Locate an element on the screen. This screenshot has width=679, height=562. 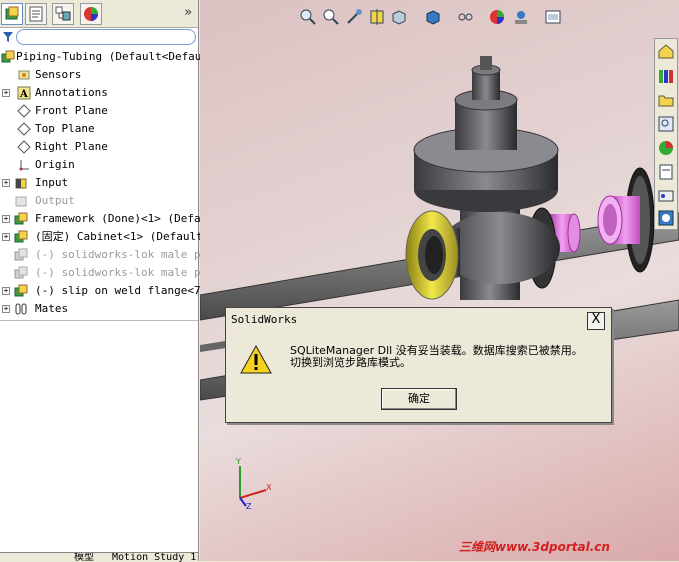
task-pane-bar is located at coordinates (666, 134).